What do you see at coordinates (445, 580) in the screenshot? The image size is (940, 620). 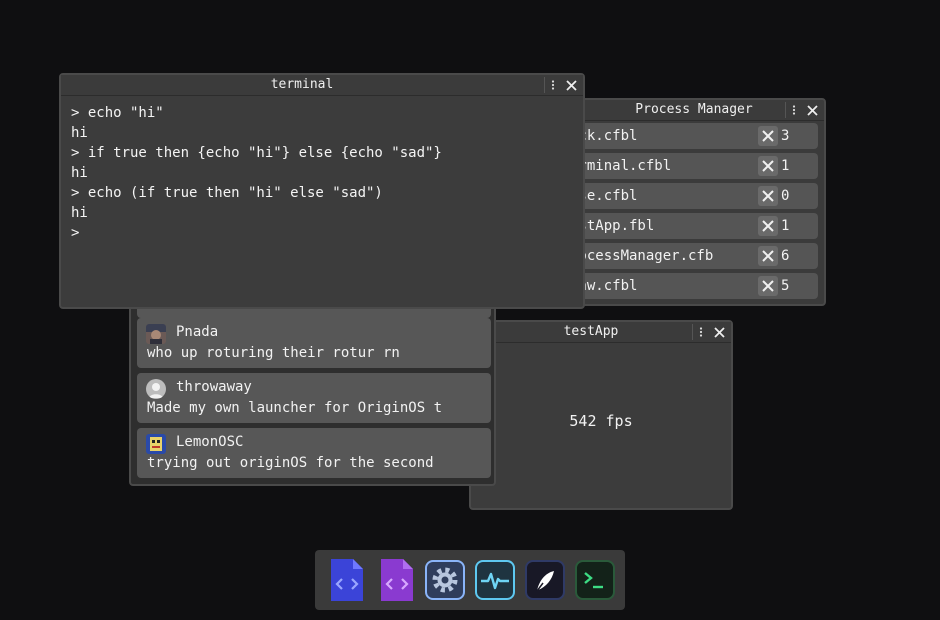 I see `settings-gear-icon` at bounding box center [445, 580].